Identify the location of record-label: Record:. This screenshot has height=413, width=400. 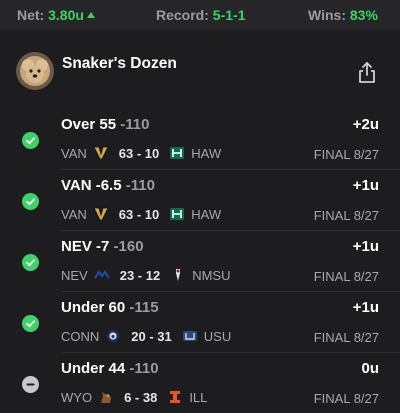
(182, 15).